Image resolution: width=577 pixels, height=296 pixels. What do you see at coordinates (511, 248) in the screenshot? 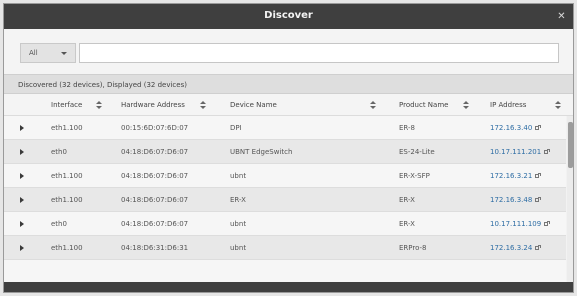
I see `cell-ip-address: 172.16.3.24` at bounding box center [511, 248].